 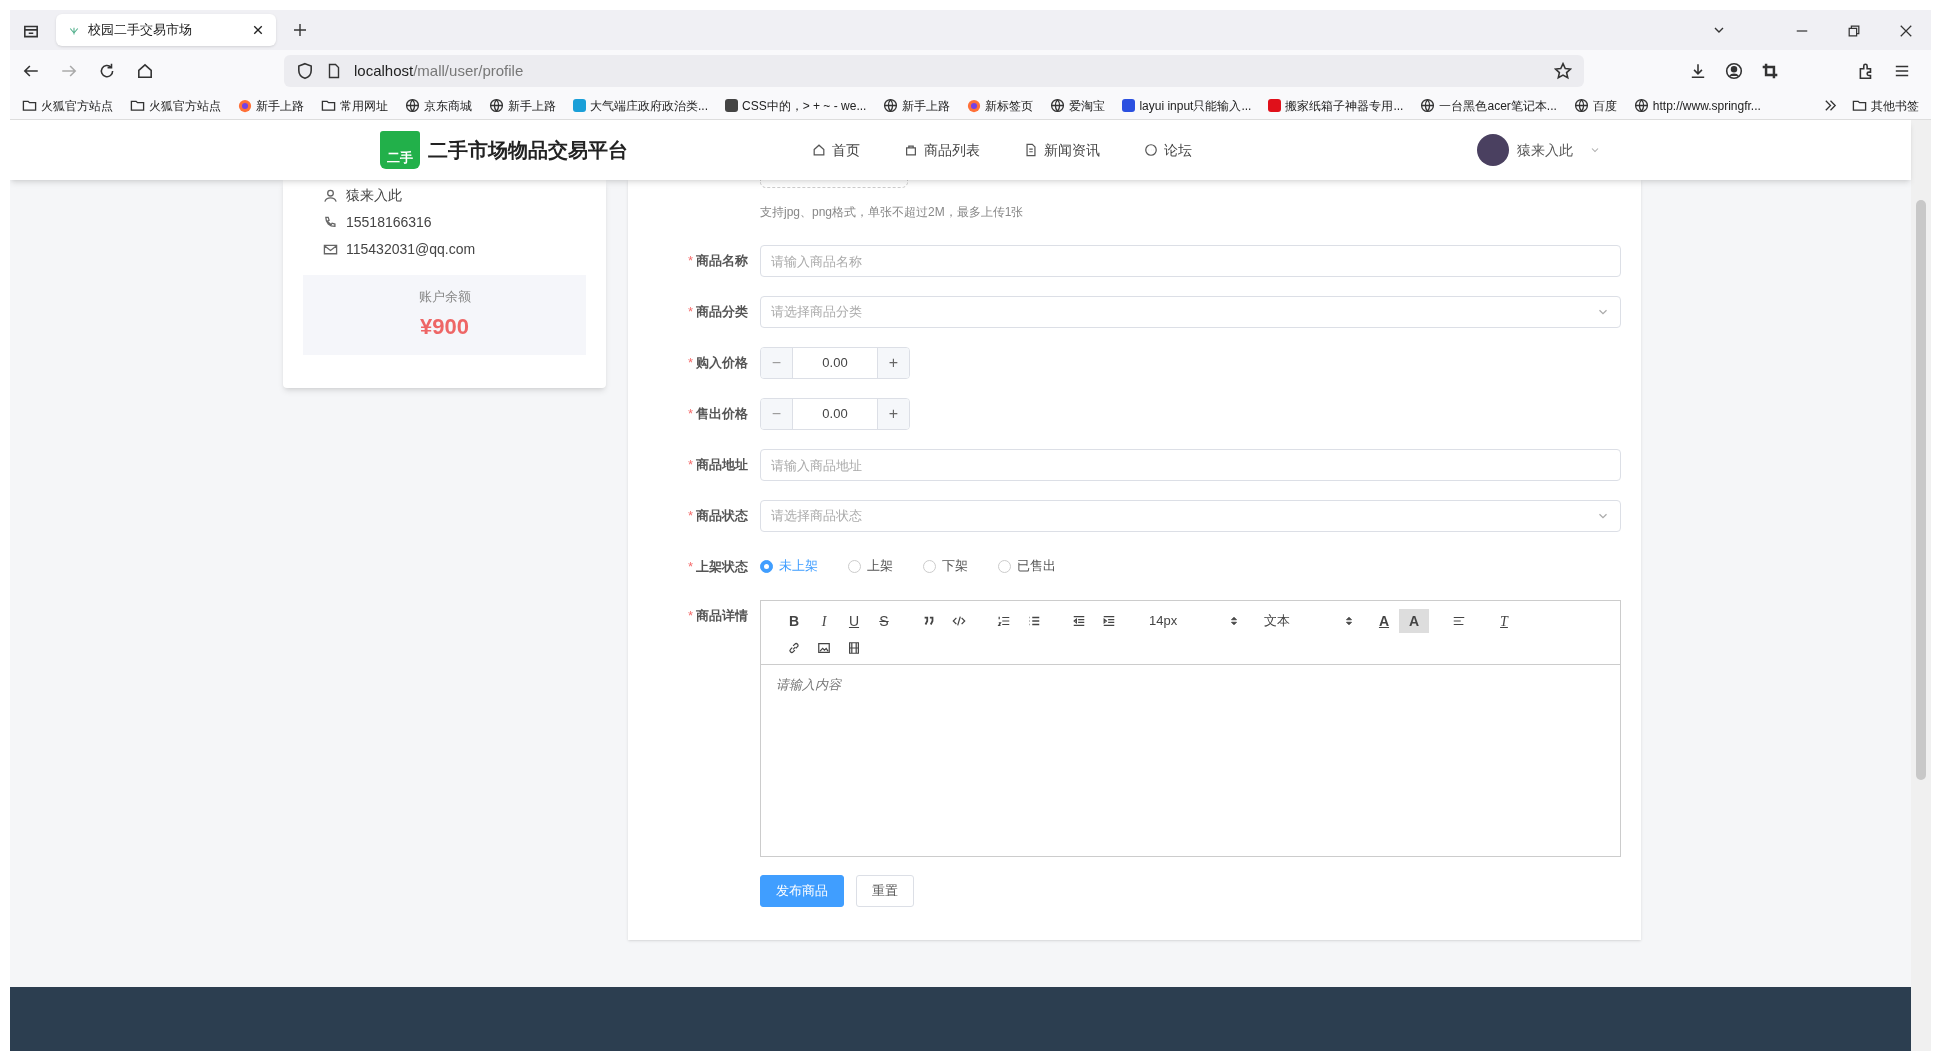 What do you see at coordinates (824, 648) in the screenshot?
I see `image-icon` at bounding box center [824, 648].